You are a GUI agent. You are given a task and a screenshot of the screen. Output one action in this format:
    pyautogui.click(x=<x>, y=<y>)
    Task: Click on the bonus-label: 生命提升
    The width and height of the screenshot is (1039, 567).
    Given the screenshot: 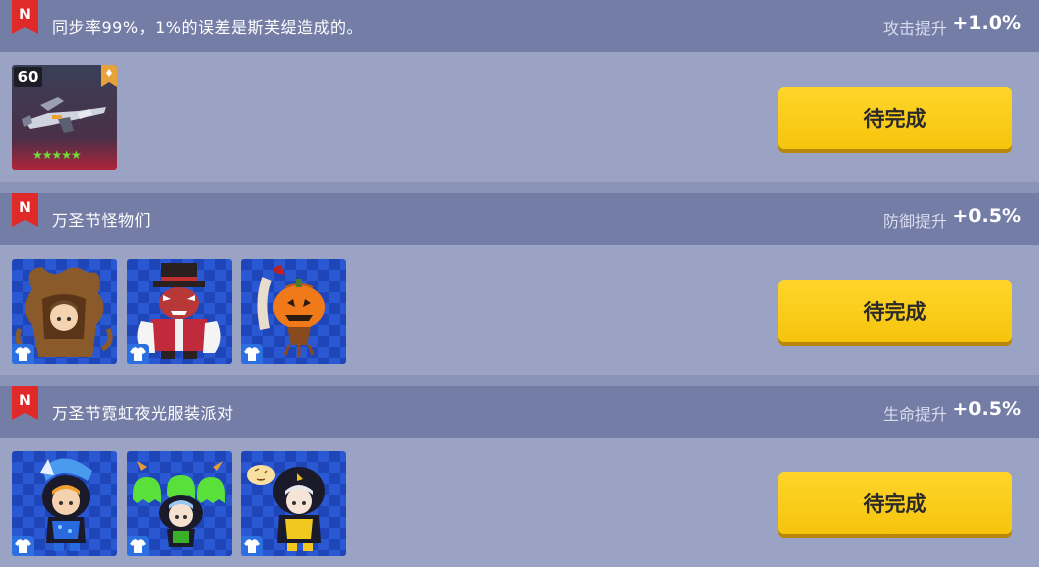 What is the action you would take?
    pyautogui.click(x=914, y=414)
    